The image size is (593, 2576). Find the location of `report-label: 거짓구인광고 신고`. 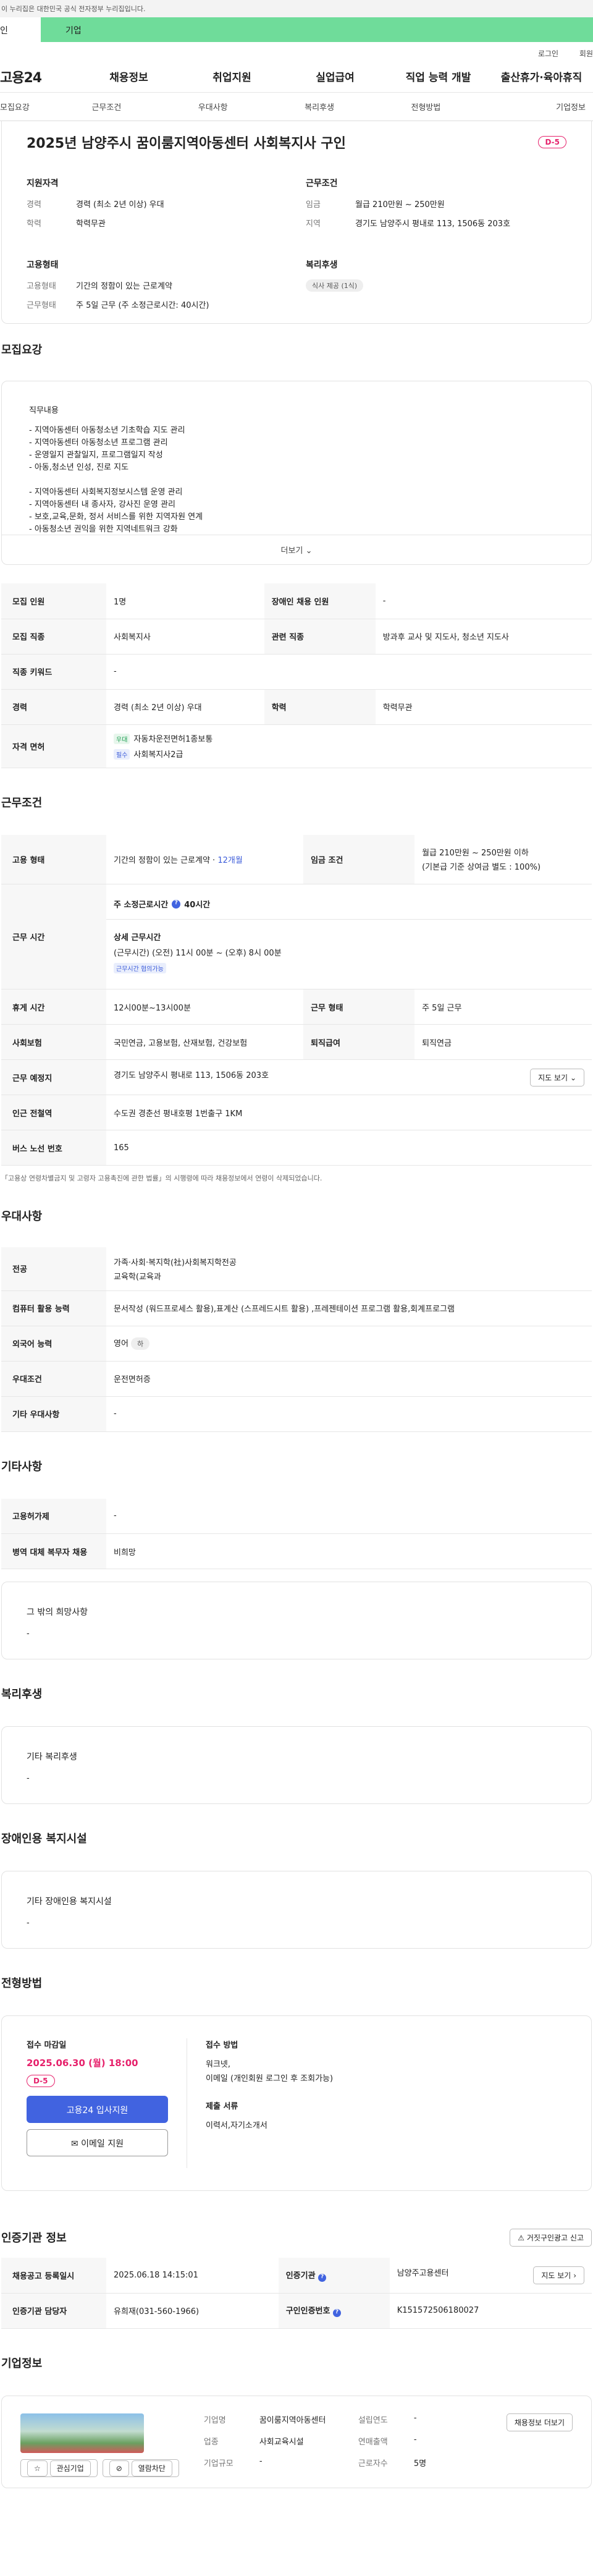

report-label: 거짓구인광고 신고 is located at coordinates (555, 2237).